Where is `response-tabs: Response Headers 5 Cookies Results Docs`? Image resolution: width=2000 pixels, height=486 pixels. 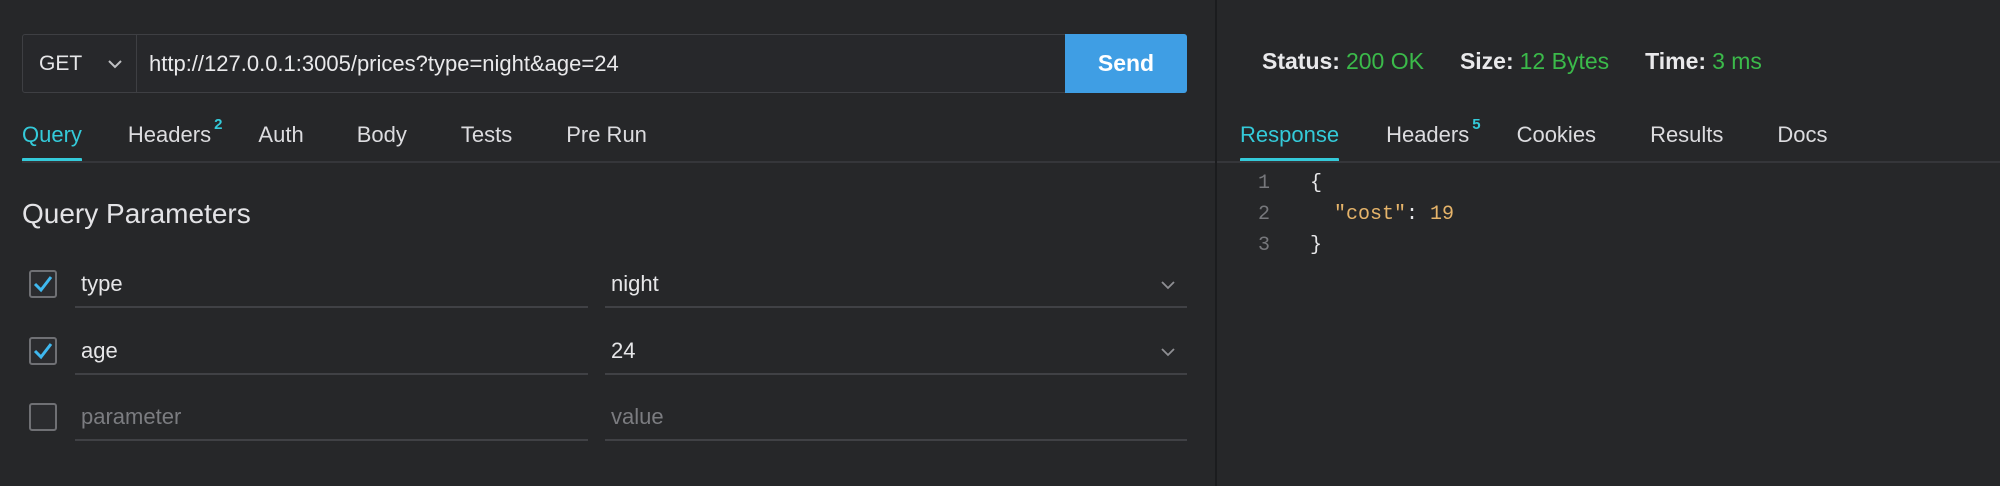 response-tabs: Response Headers 5 Cookies Results Docs is located at coordinates (1620, 136).